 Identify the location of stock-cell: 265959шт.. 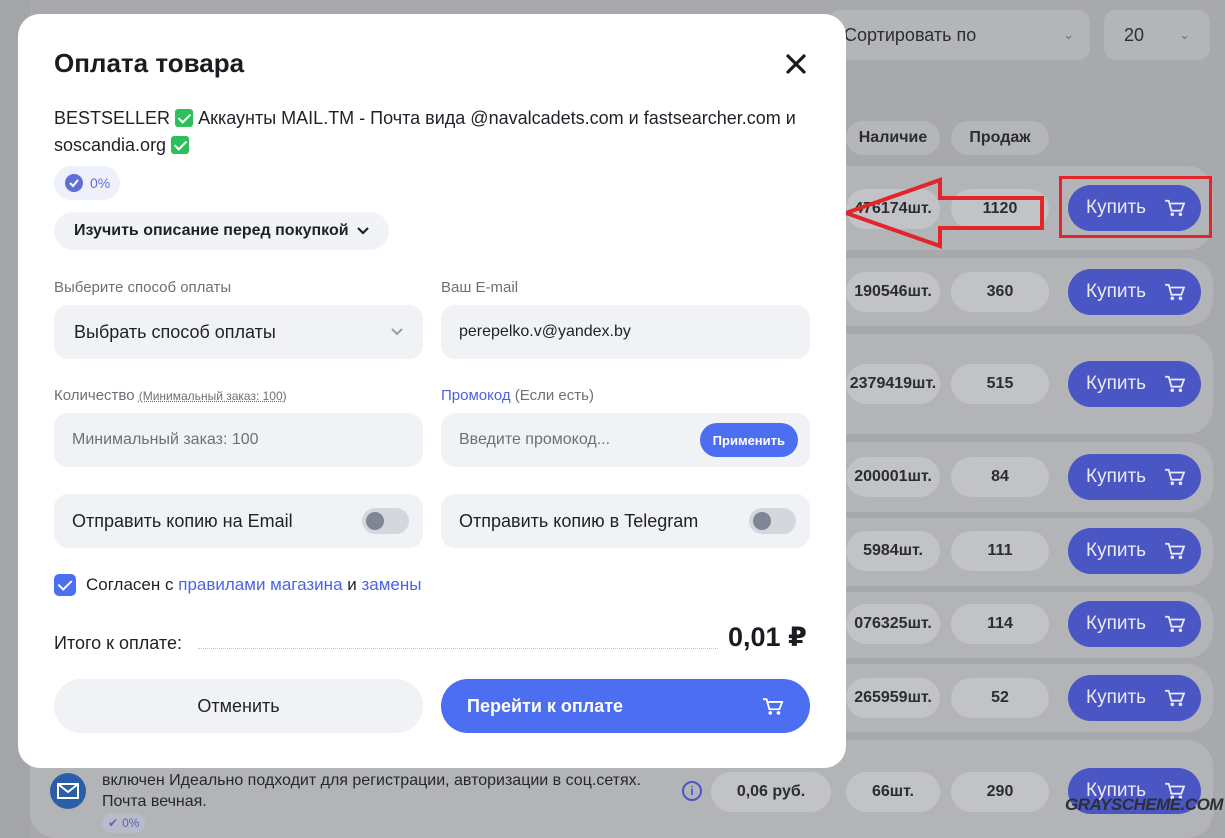
(893, 698).